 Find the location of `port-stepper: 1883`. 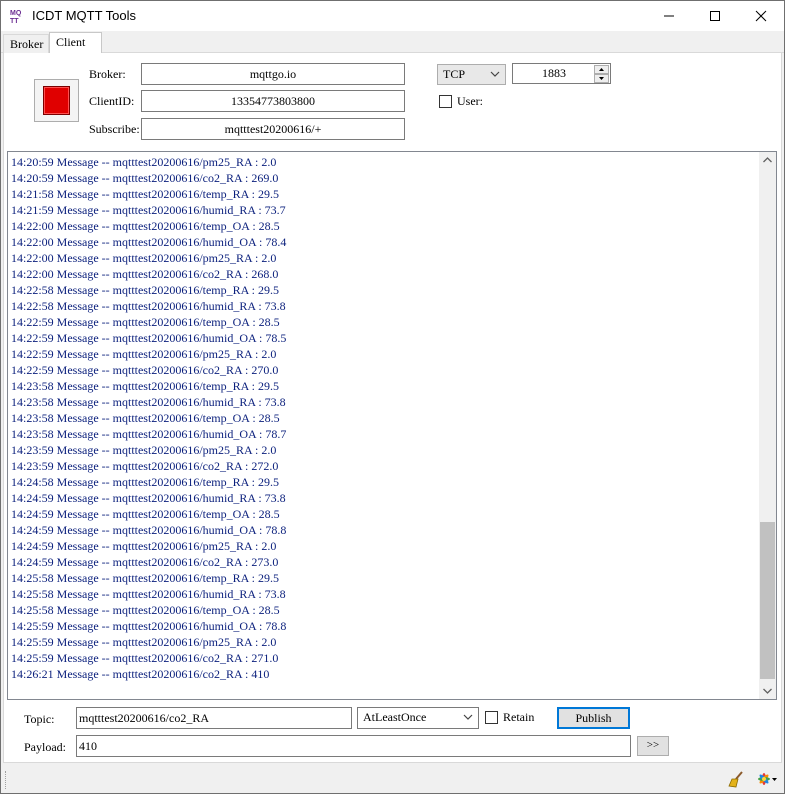

port-stepper: 1883 is located at coordinates (561, 73).